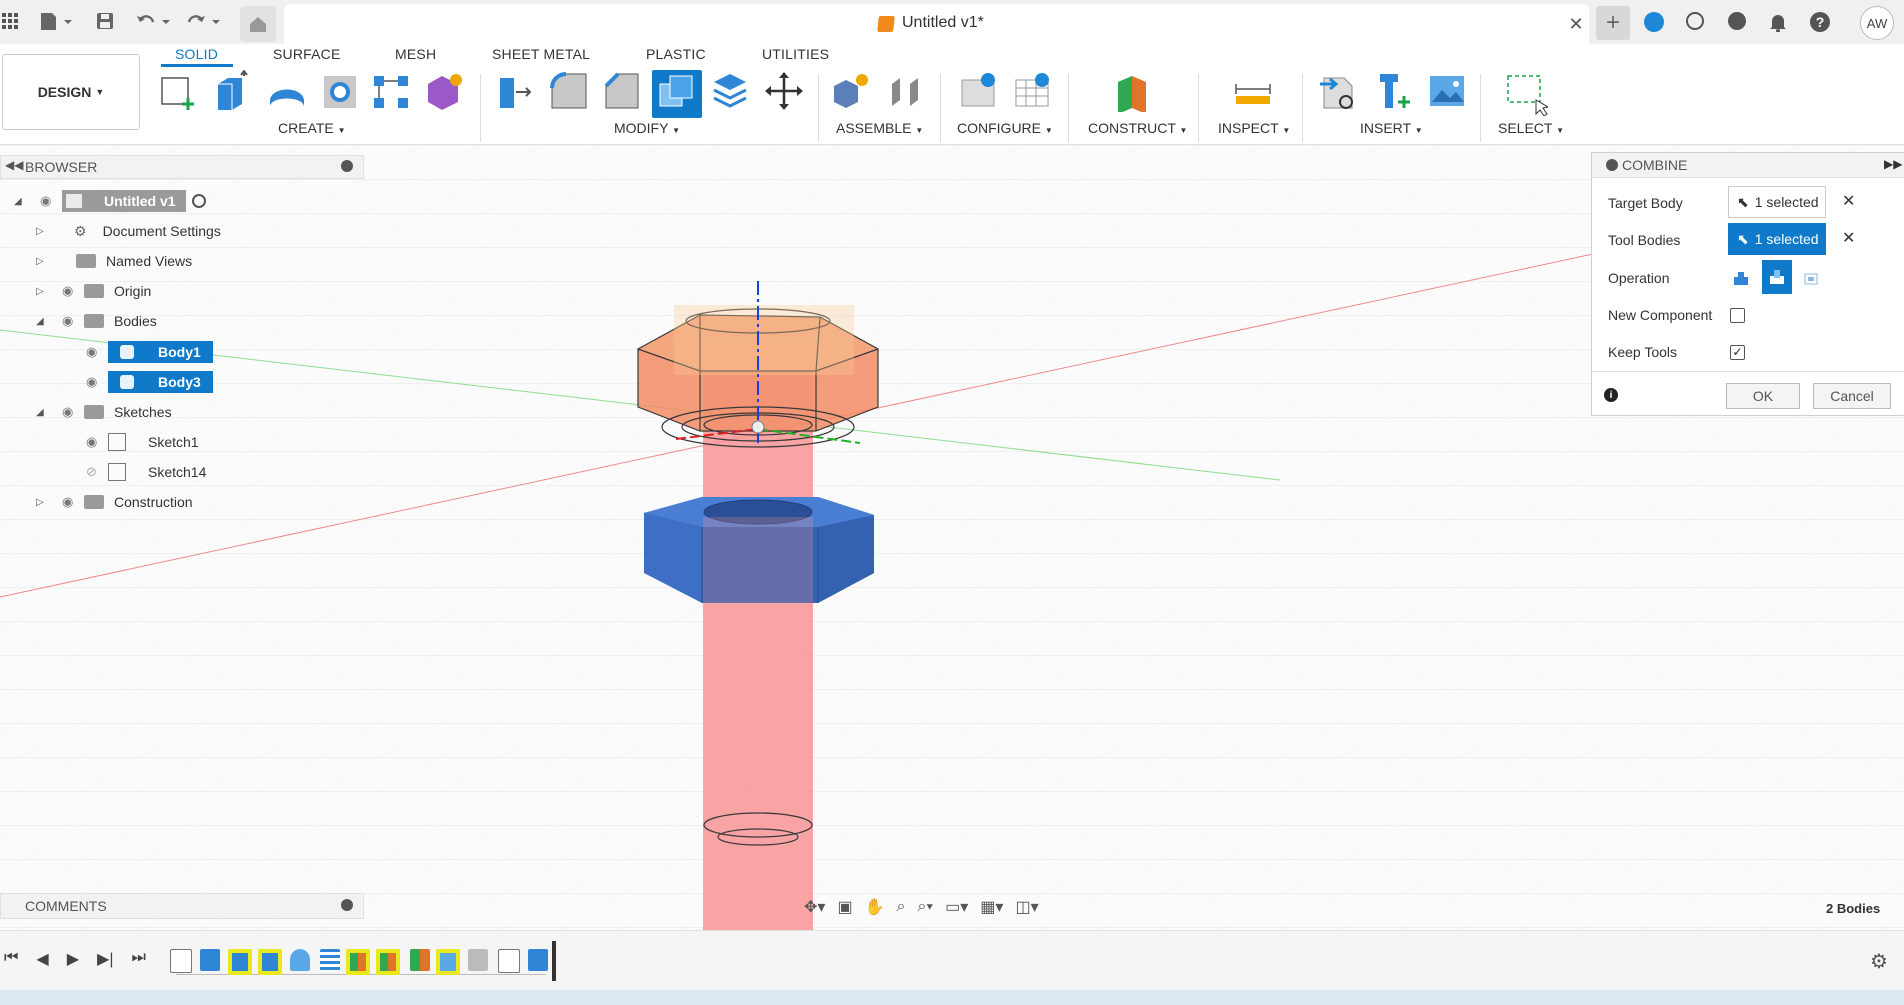 This screenshot has width=1904, height=1005. What do you see at coordinates (139, 959) in the screenshot?
I see `go-to-end-icon: ⏭` at bounding box center [139, 959].